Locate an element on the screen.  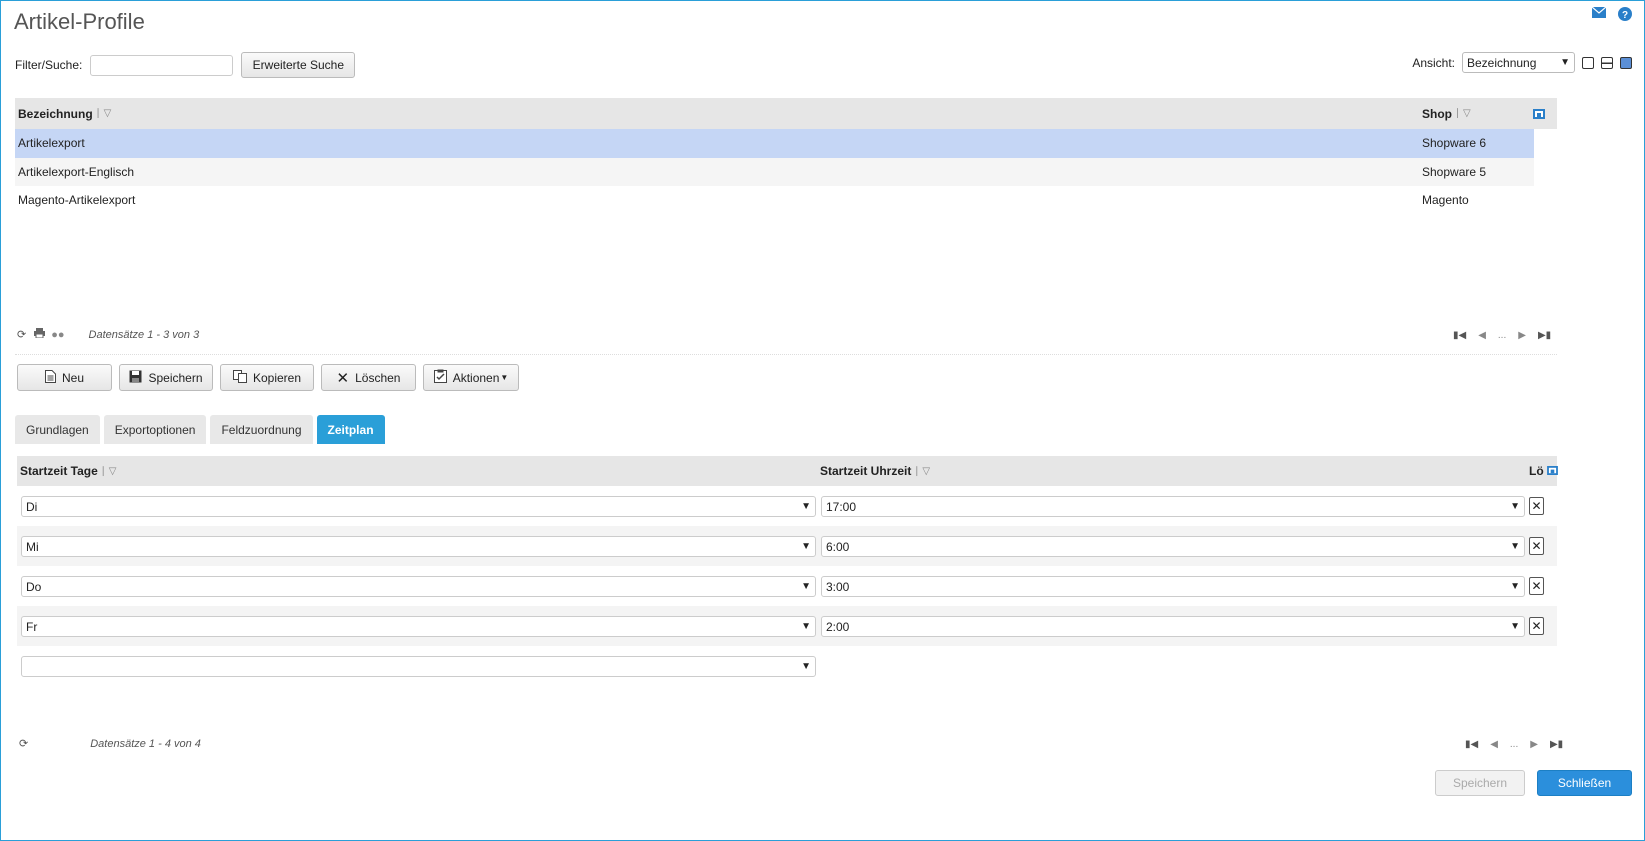
close-button: Schließen is located at coordinates (1584, 783).